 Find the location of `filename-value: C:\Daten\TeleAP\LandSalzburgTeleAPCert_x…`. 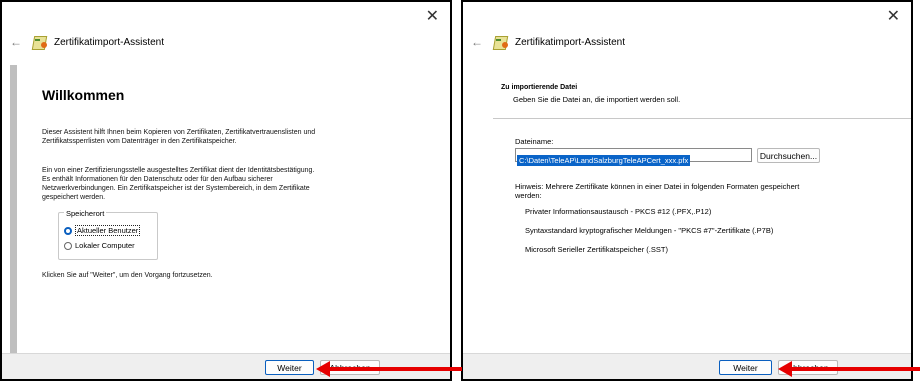

filename-value: C:\Daten\TeleAP\LandSalzburgTeleAPCert_x… is located at coordinates (604, 160).